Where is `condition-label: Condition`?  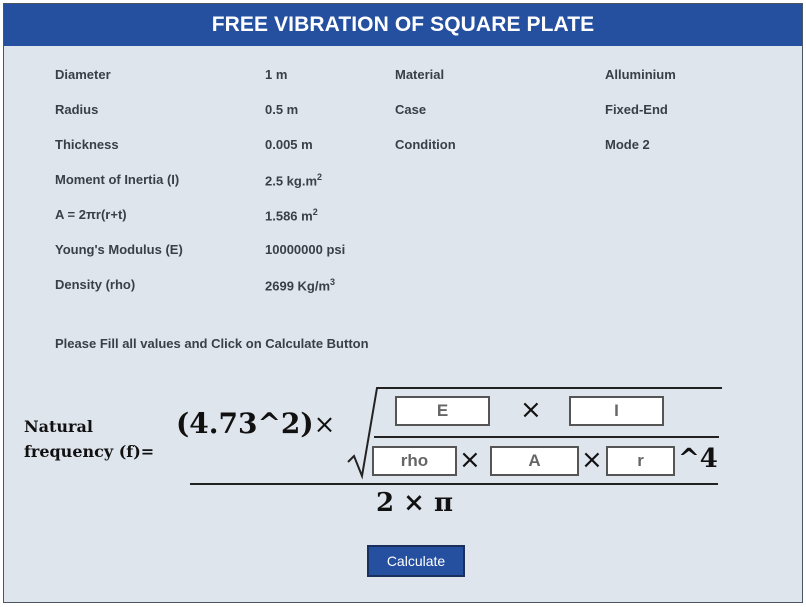
condition-label: Condition is located at coordinates (425, 144).